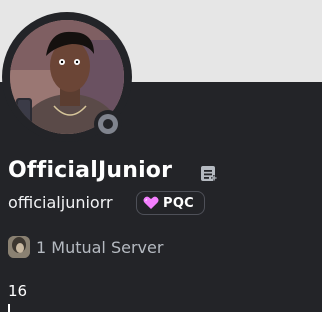 The width and height of the screenshot is (322, 312). Describe the element at coordinates (18, 291) in the screenshot. I see `bio-text: 16` at that location.